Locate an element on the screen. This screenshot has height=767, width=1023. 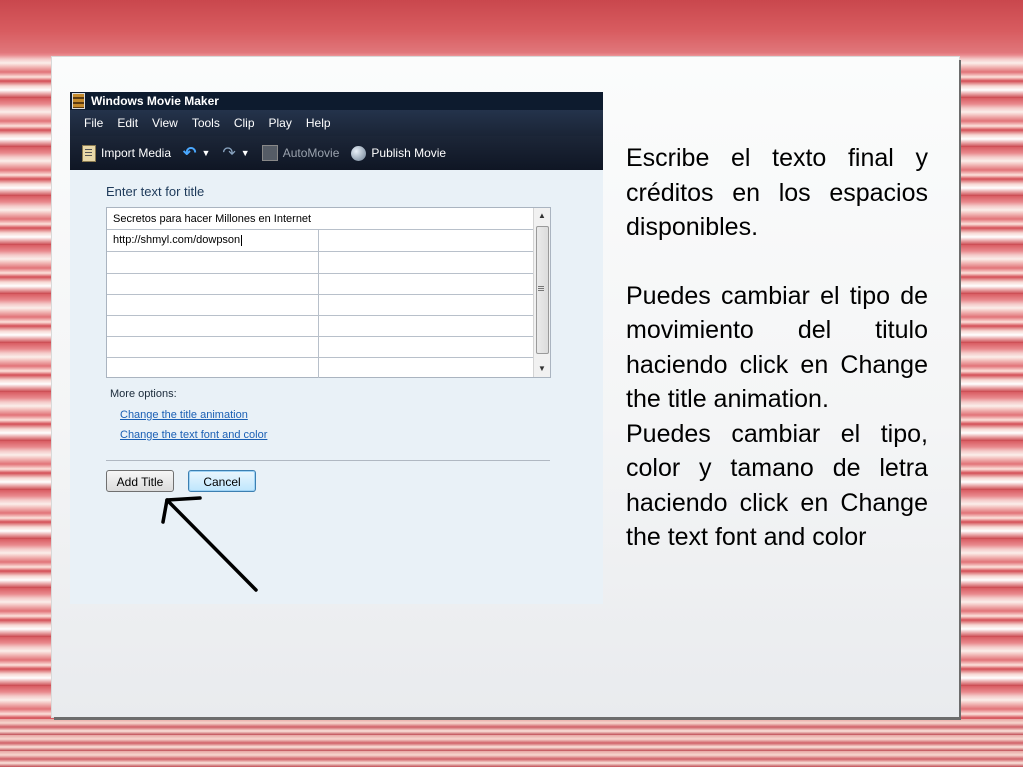
slide-bottom-band is located at coordinates (511, 743).